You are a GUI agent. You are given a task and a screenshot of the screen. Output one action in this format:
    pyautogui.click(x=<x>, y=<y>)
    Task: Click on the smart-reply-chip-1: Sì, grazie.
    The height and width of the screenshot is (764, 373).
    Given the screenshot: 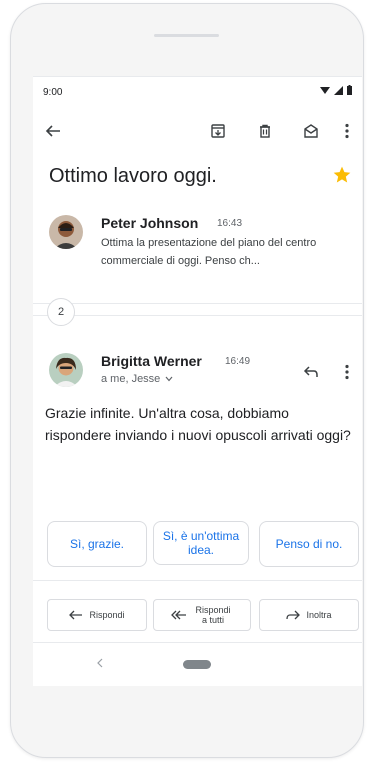 What is the action you would take?
    pyautogui.click(x=97, y=544)
    